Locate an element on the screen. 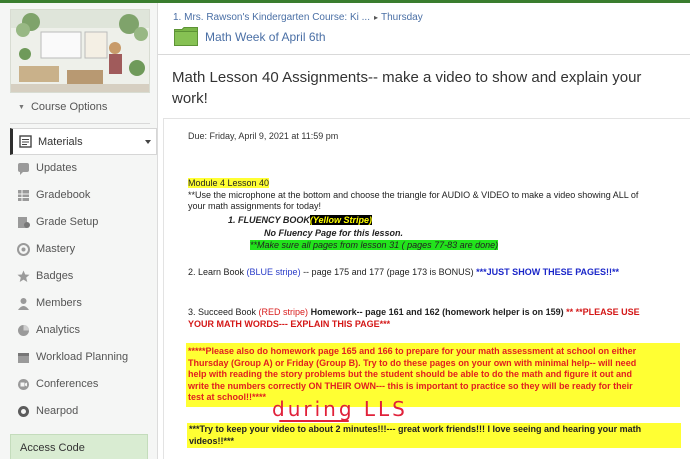 Image resolution: width=690 pixels, height=459 pixels. sidebar-item-label: Gradebook is located at coordinates (63, 195).